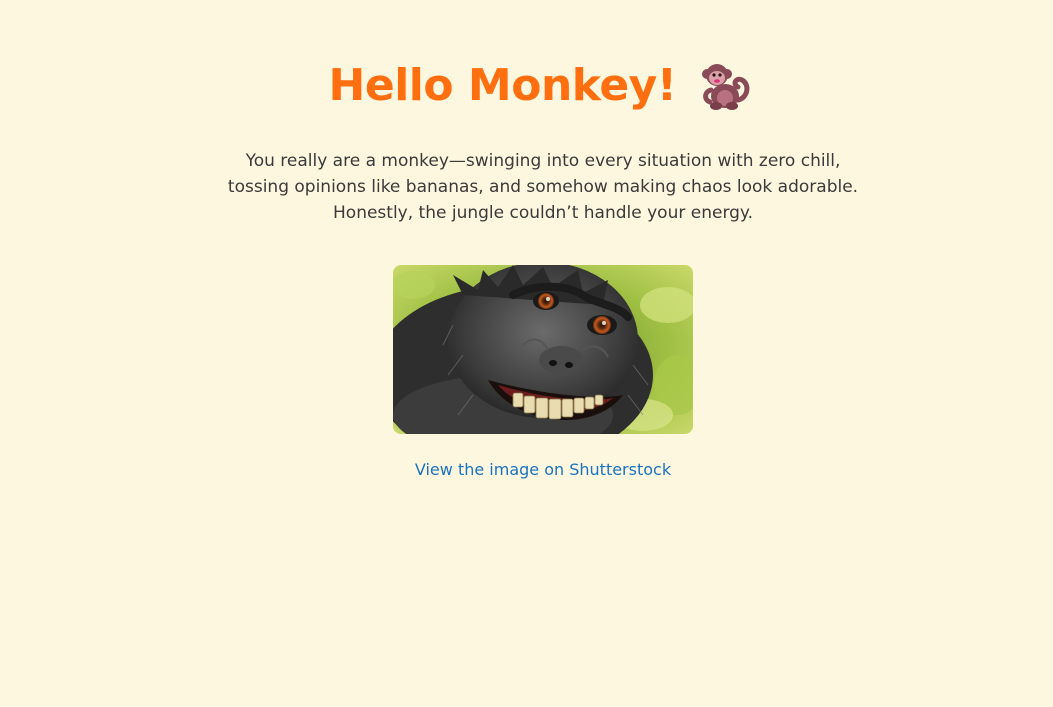  I want to click on monkey-photo, so click(543, 349).